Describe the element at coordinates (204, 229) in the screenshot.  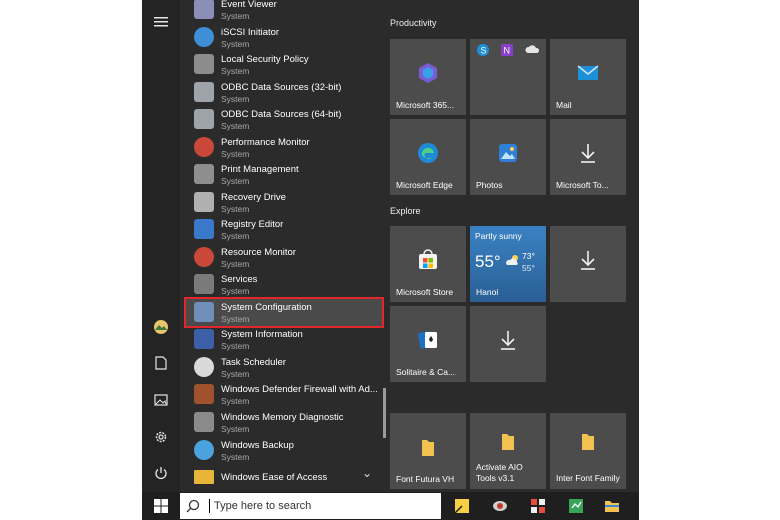
I see `registry-icon` at that location.